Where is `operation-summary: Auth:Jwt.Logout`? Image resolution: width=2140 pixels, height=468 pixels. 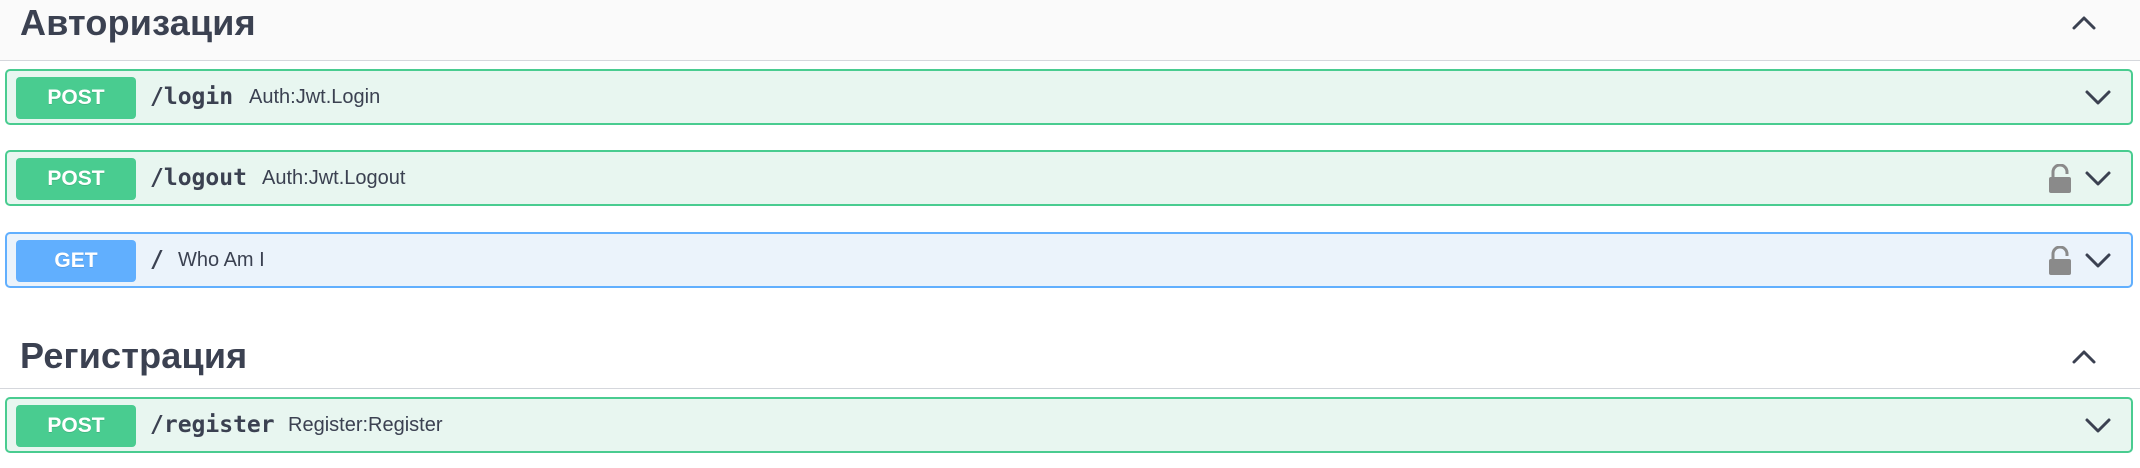
operation-summary: Auth:Jwt.Logout is located at coordinates (334, 178).